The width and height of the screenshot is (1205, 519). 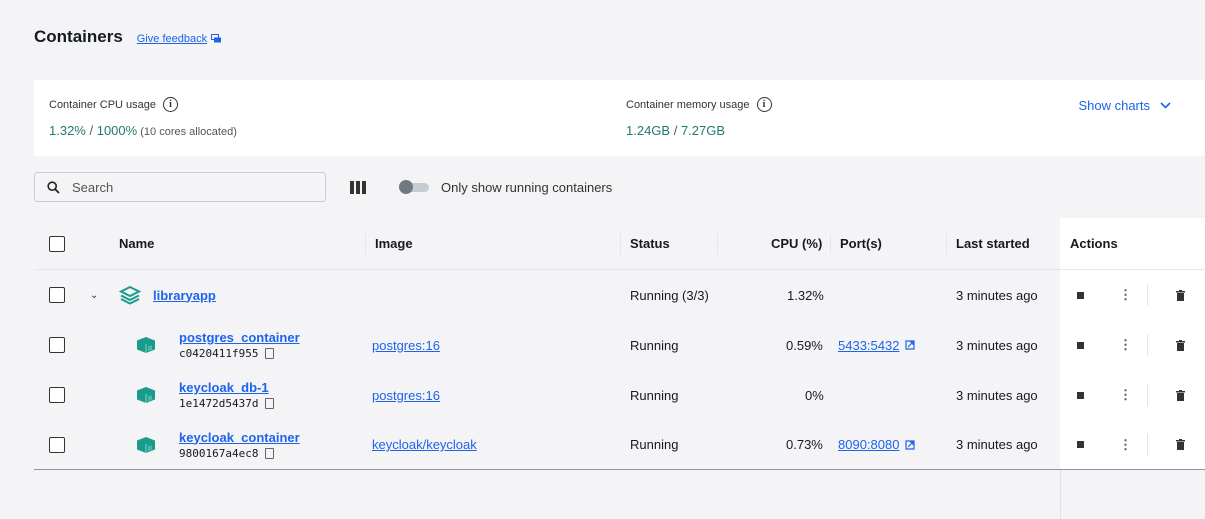 What do you see at coordinates (172, 39) in the screenshot?
I see `give-feedback-label: Give feedback` at bounding box center [172, 39].